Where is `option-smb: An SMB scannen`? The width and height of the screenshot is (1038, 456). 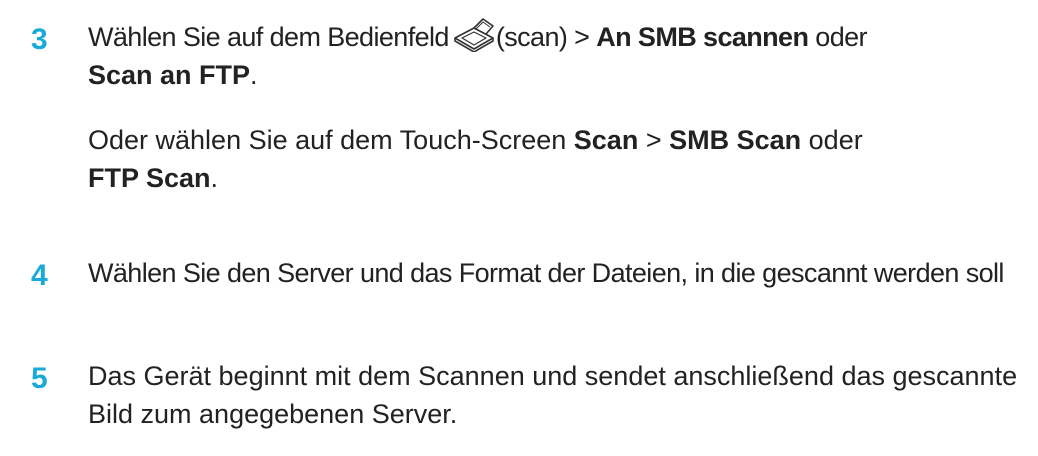
option-smb: An SMB scannen is located at coordinates (702, 37).